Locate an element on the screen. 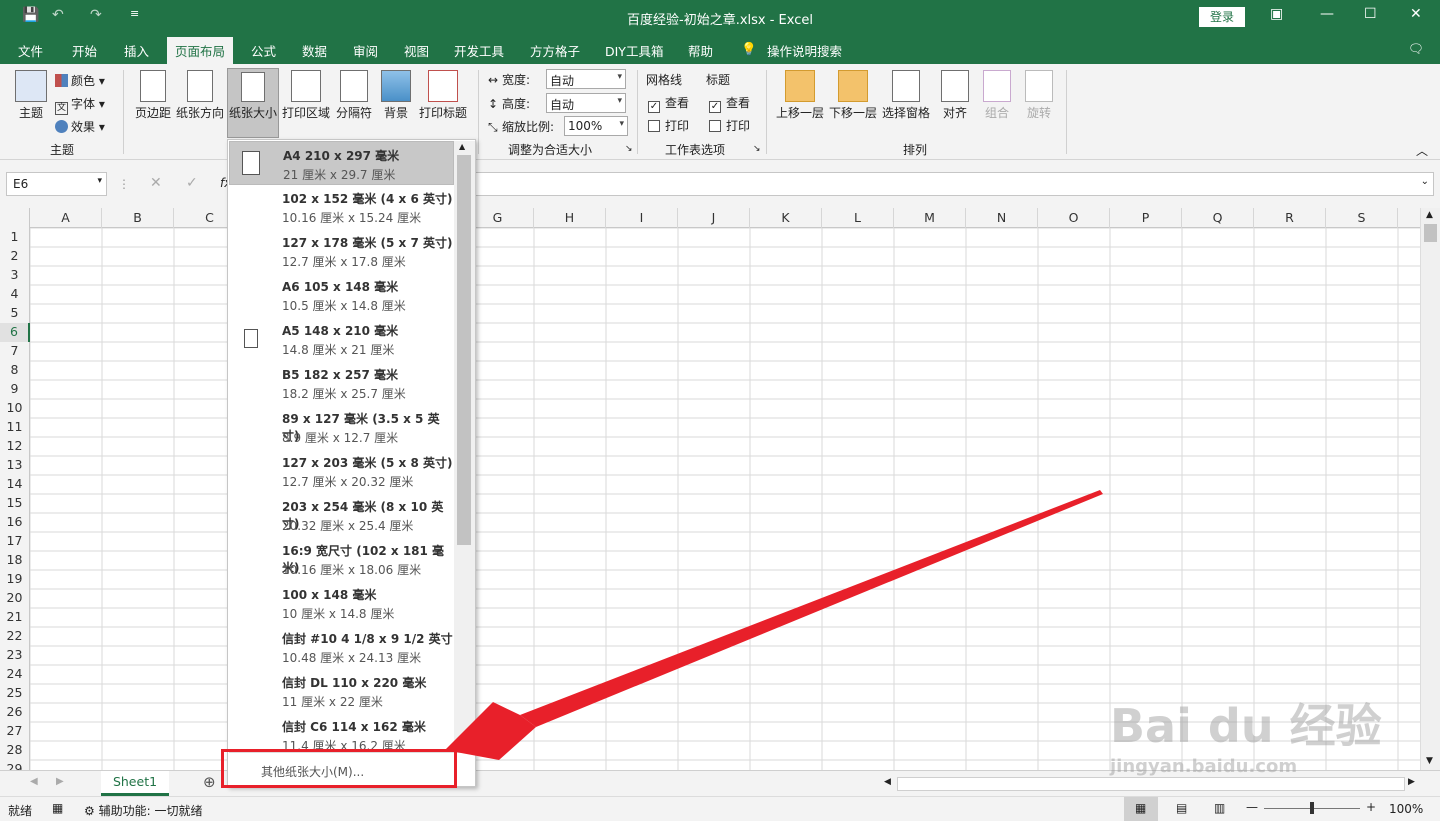 Image resolution: width=1440 pixels, height=821 pixels. arrow-shaft is located at coordinates (811, 608).